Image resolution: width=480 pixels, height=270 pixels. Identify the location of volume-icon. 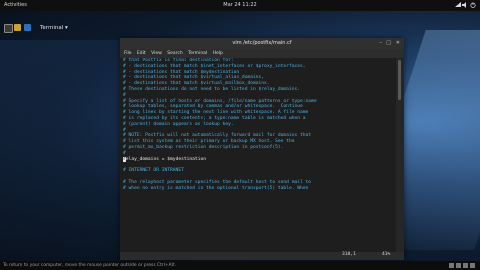
(464, 4).